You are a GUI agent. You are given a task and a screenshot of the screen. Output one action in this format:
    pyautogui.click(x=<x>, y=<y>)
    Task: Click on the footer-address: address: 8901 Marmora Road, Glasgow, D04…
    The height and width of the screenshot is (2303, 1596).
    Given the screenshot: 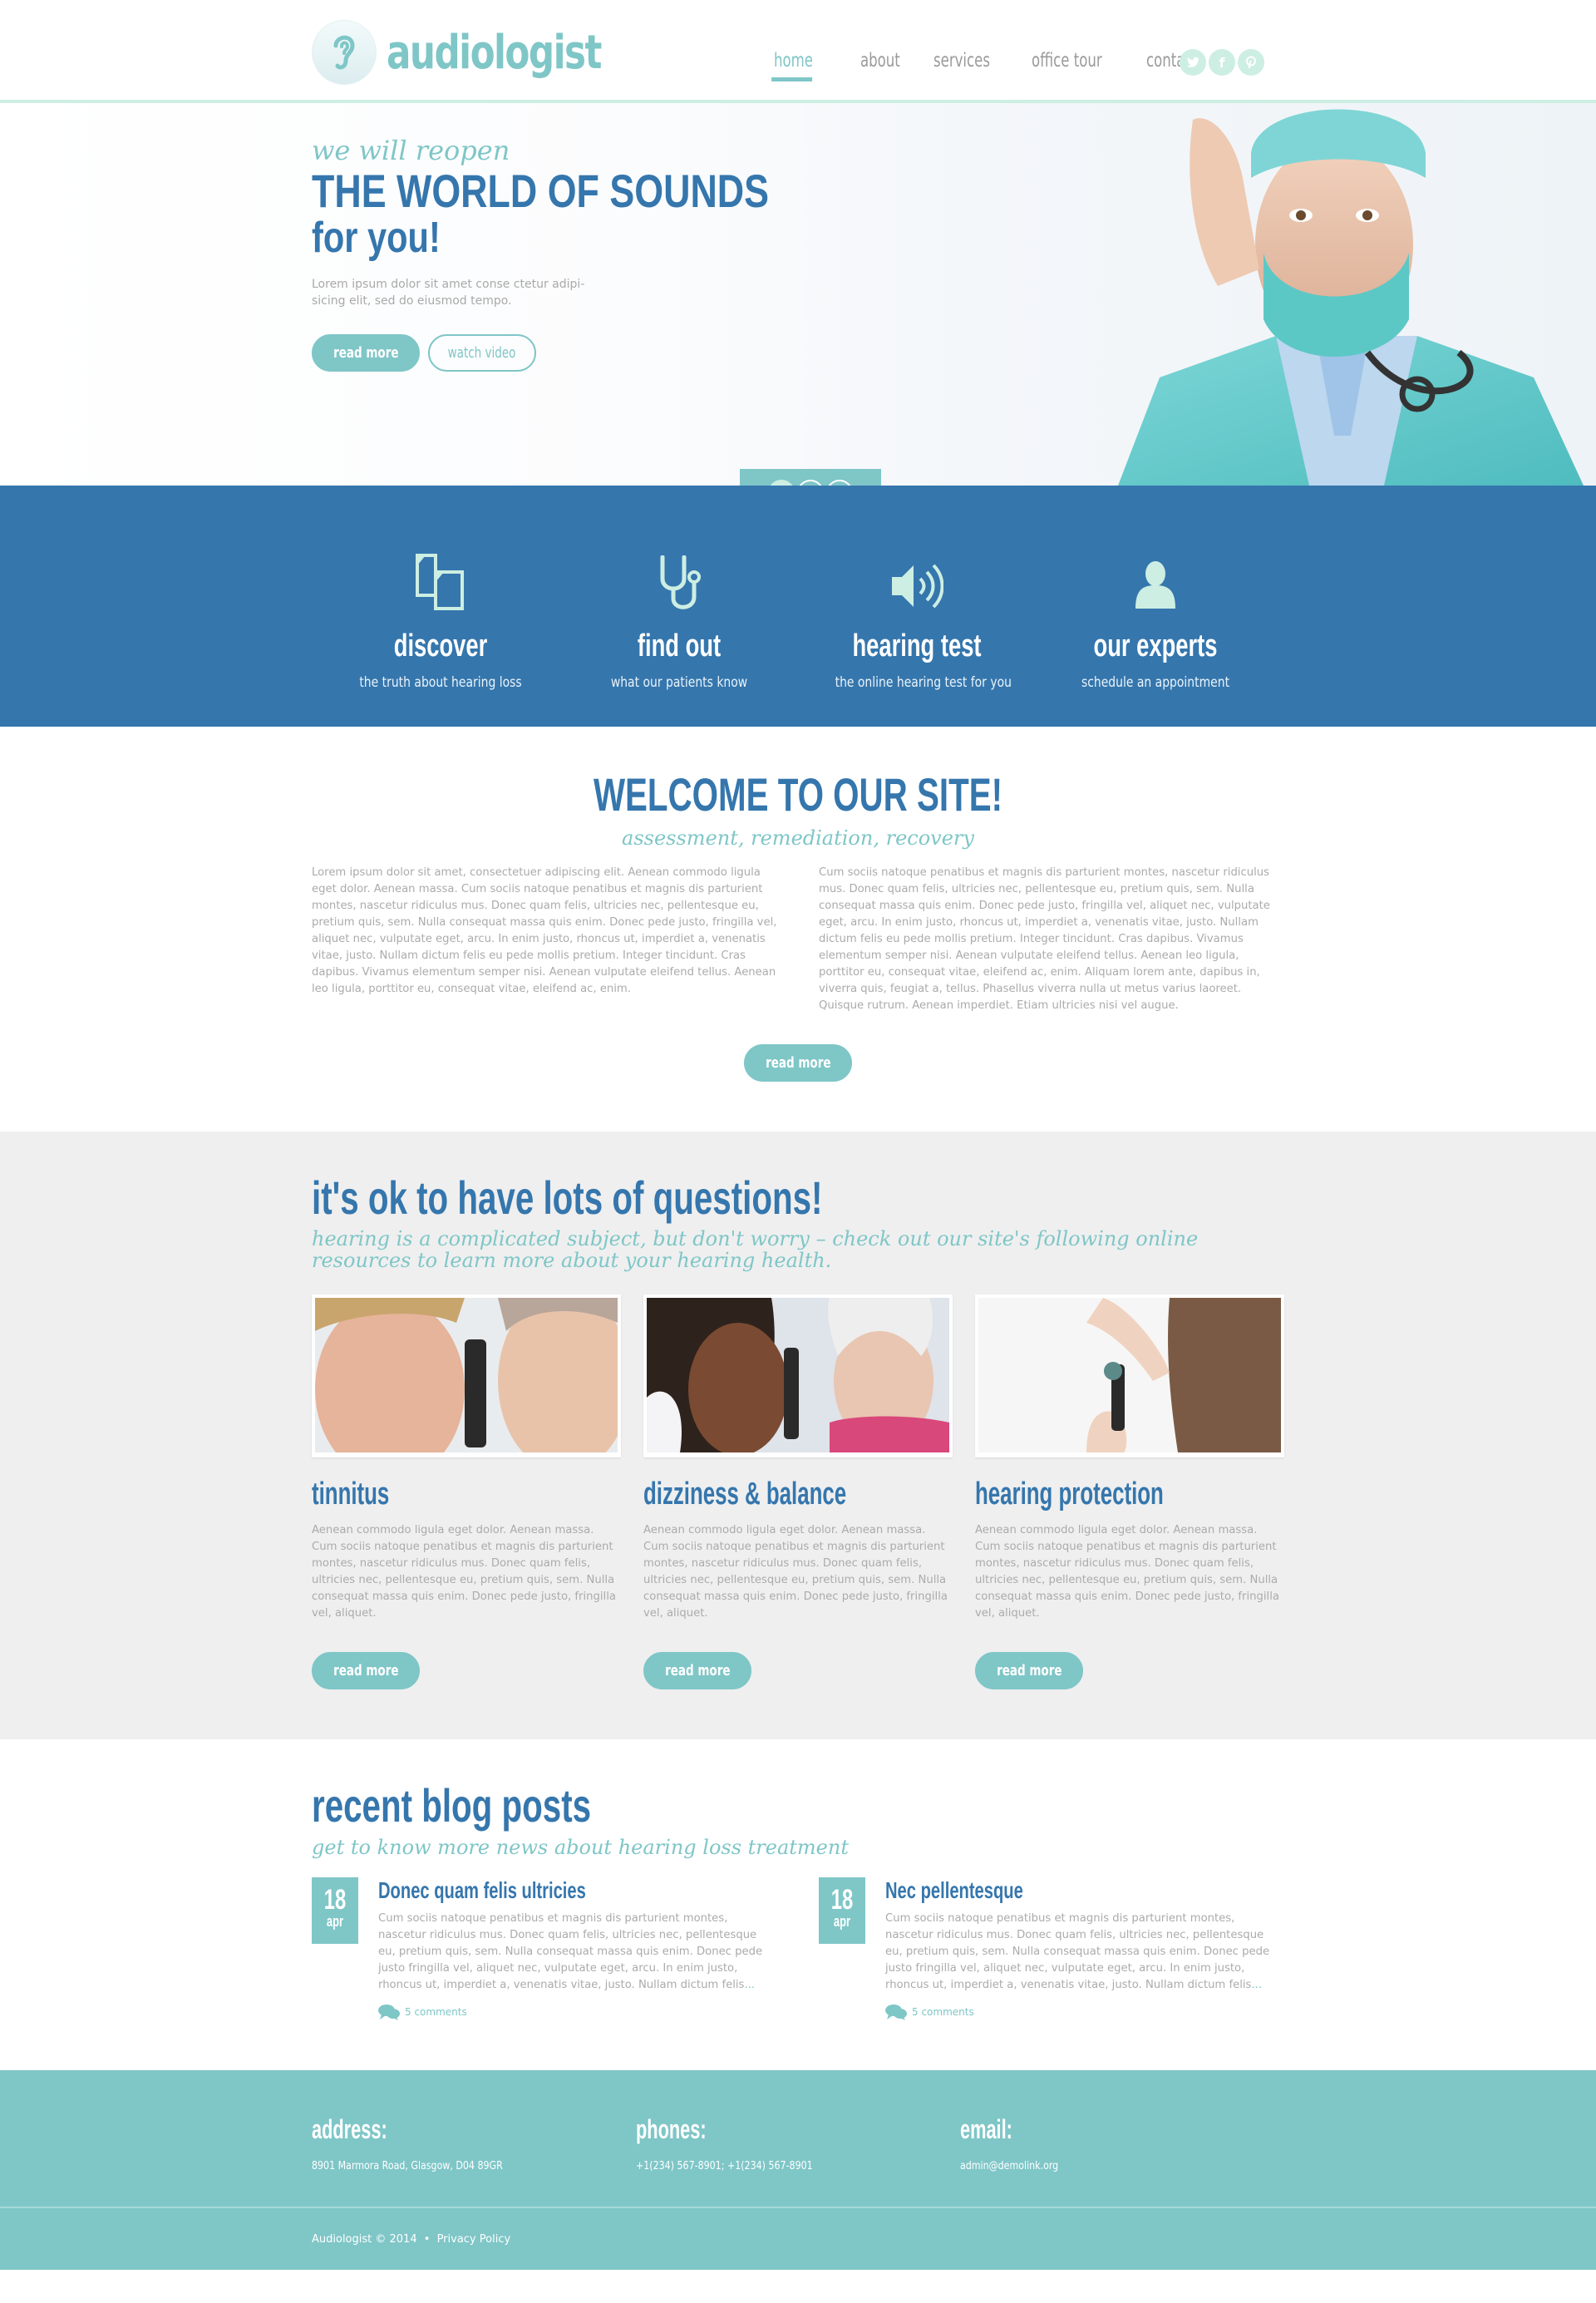 What is the action you would take?
    pyautogui.click(x=407, y=2143)
    